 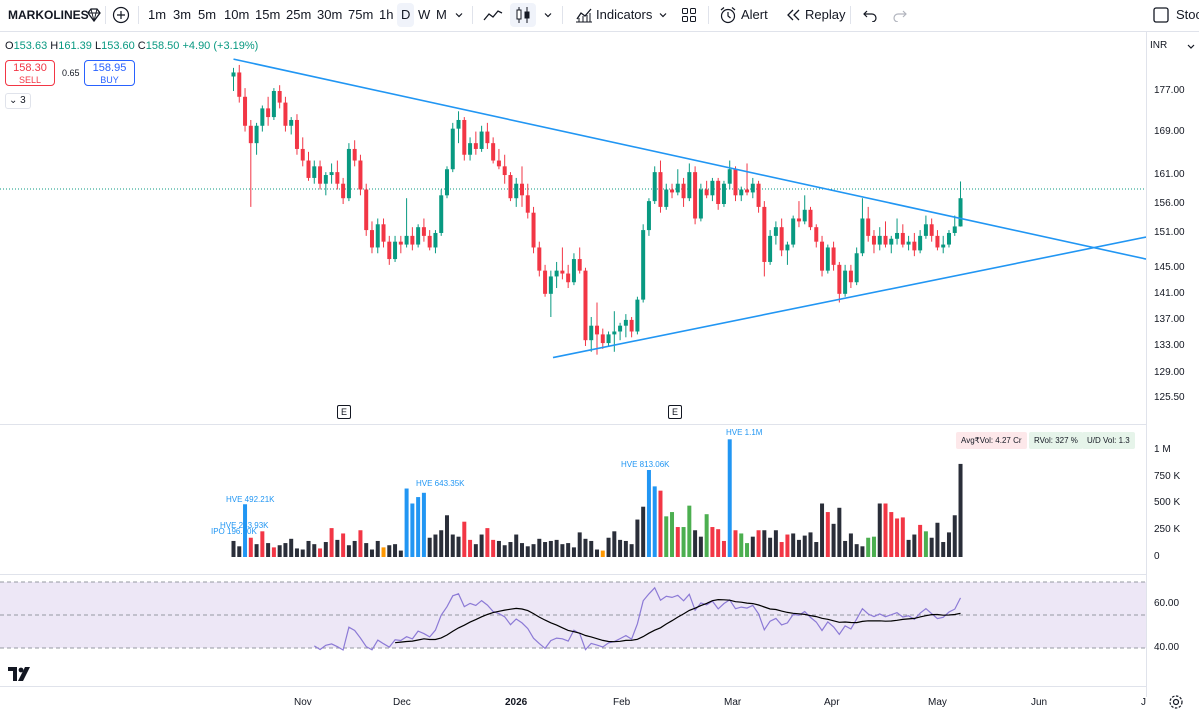 What do you see at coordinates (1169, 203) in the screenshot?
I see `price-tick: 156.00` at bounding box center [1169, 203].